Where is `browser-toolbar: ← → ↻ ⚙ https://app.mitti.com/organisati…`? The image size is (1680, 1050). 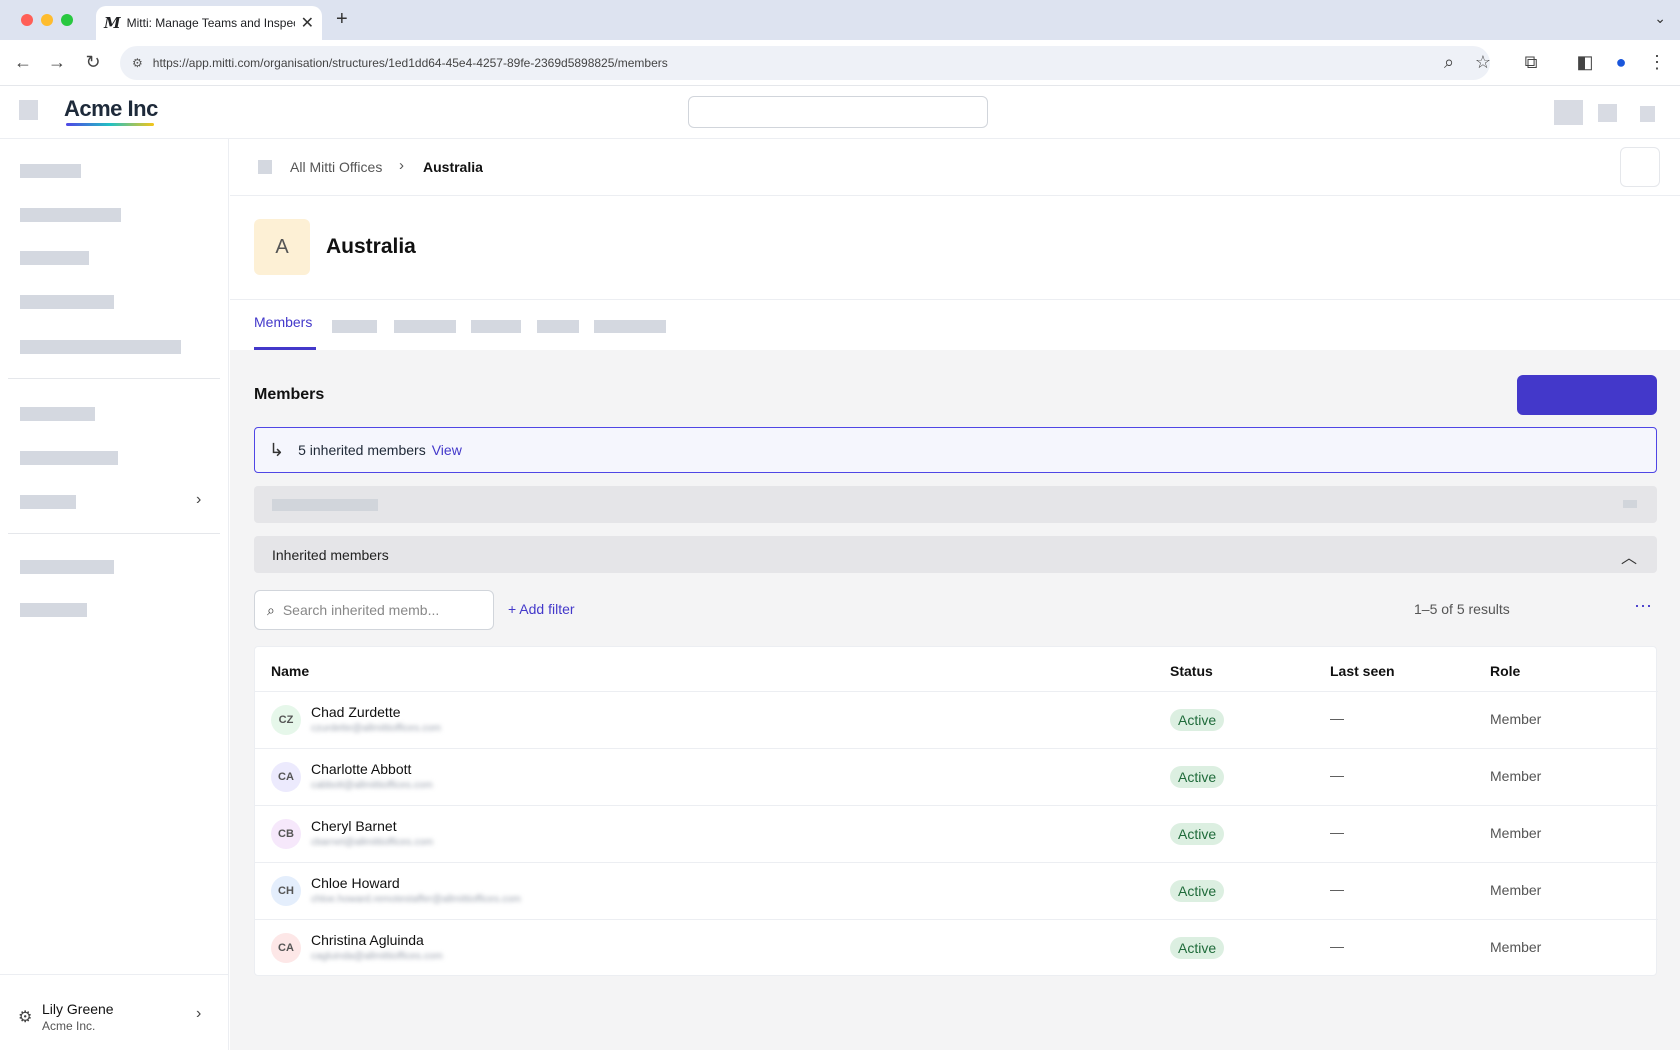 browser-toolbar: ← → ↻ ⚙ https://app.mitti.com/organisati… is located at coordinates (840, 63).